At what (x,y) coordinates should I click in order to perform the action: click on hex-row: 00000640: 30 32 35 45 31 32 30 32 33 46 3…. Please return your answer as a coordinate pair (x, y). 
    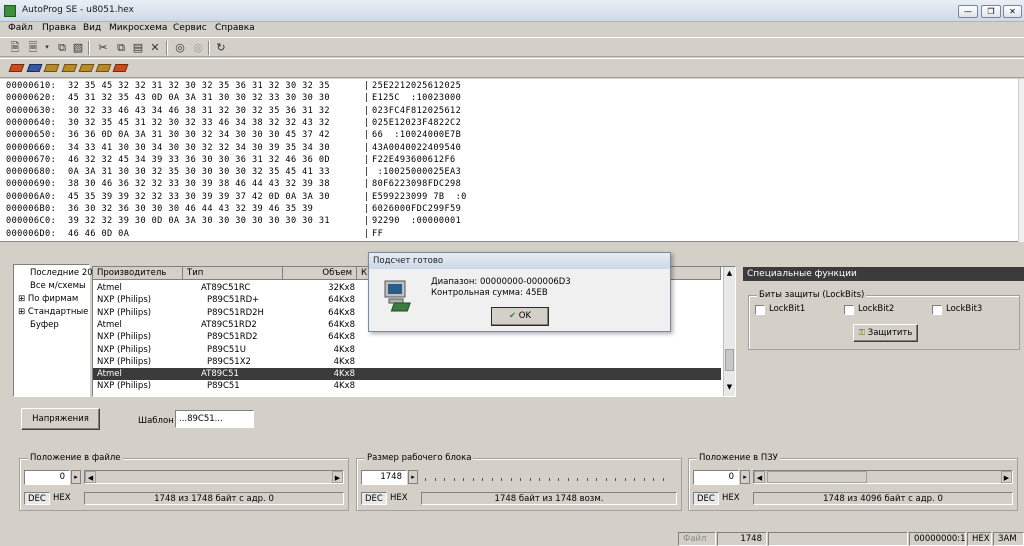
    Looking at the image, I should click on (233, 123).